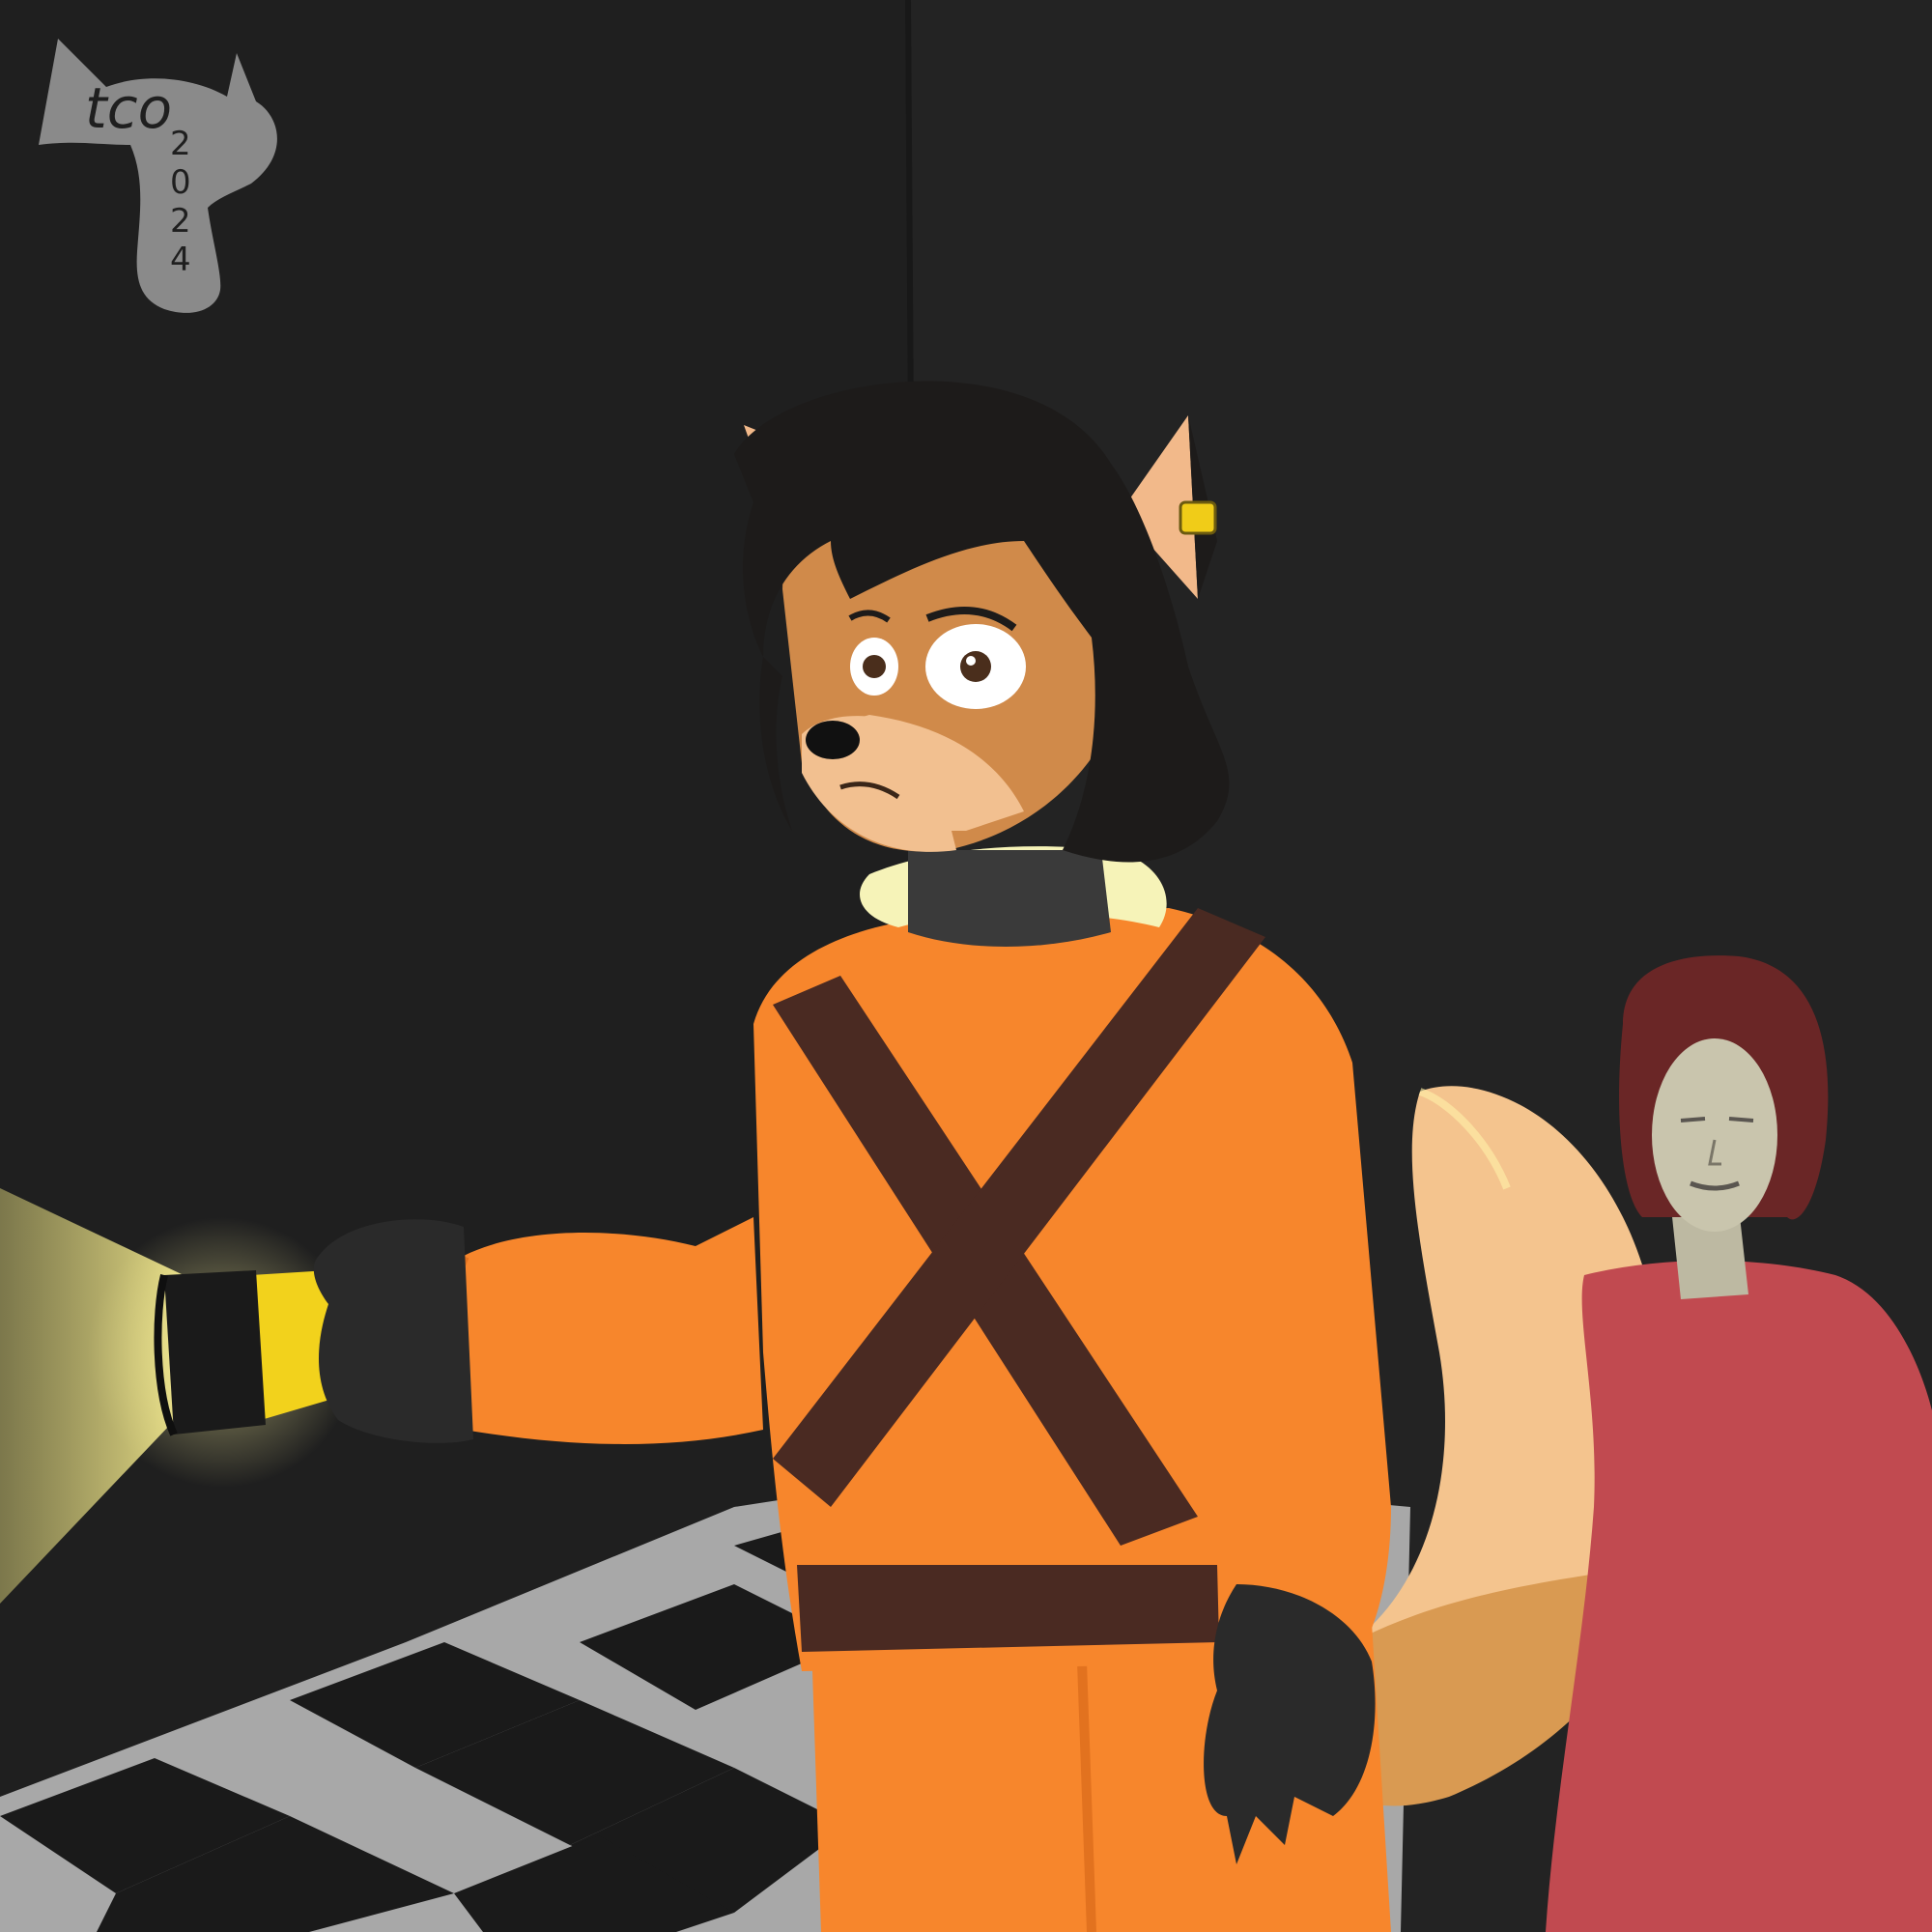 The image size is (1932, 1932). Describe the element at coordinates (180, 182) in the screenshot. I see `signature-year-digit-2: 0` at that location.